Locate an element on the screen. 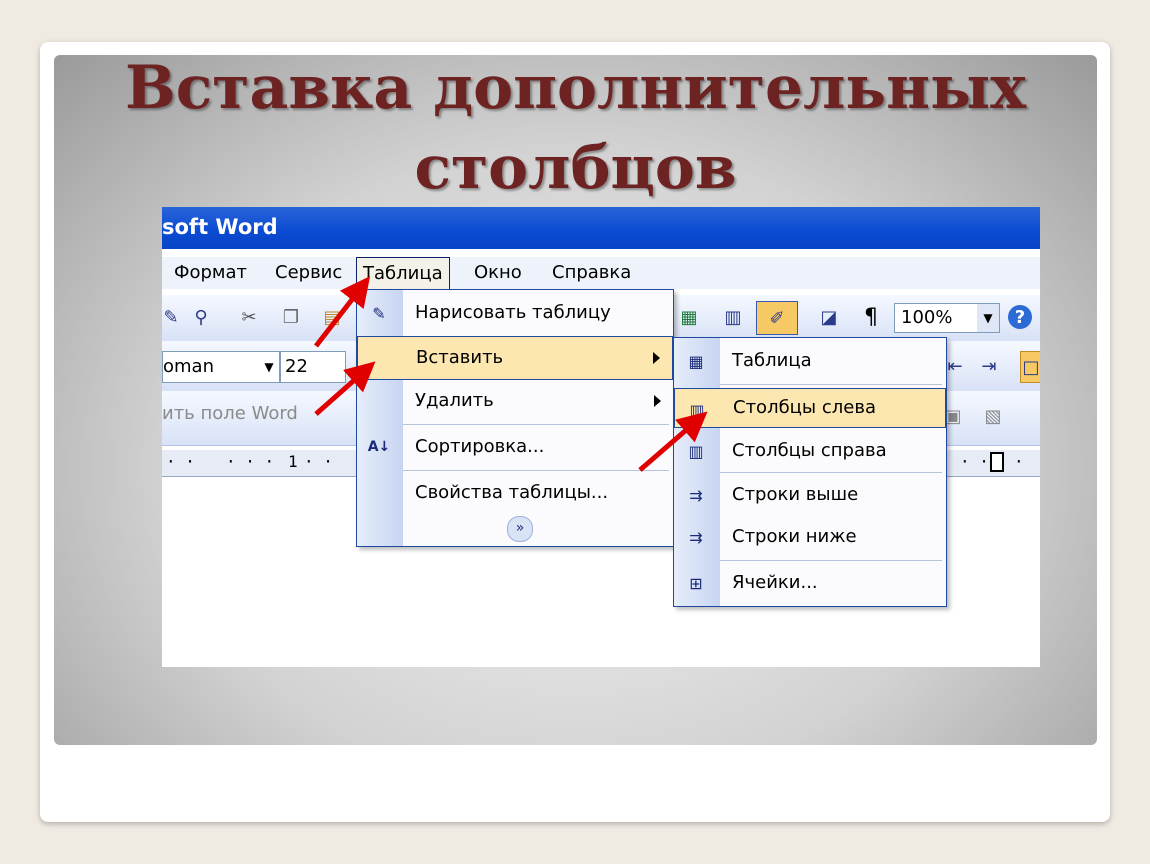  columns-icon: ▥ is located at coordinates (733, 317).